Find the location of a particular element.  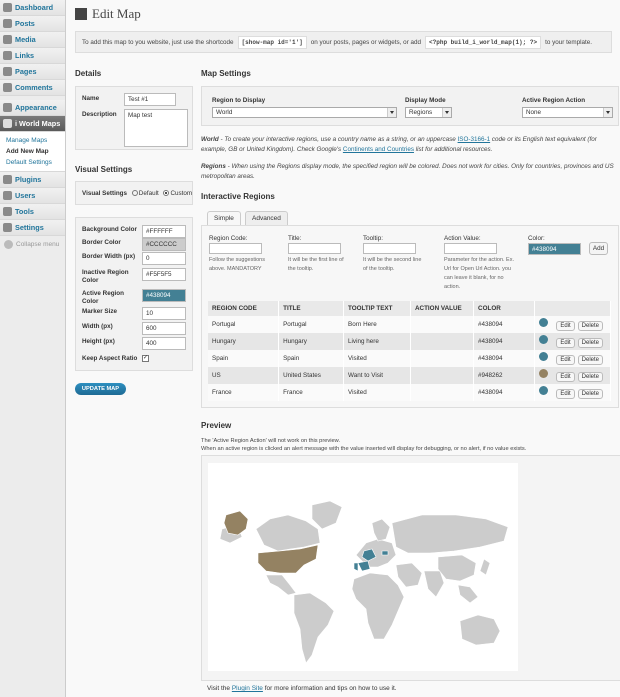

sidebar-item-label: Plugins is located at coordinates (28, 179).